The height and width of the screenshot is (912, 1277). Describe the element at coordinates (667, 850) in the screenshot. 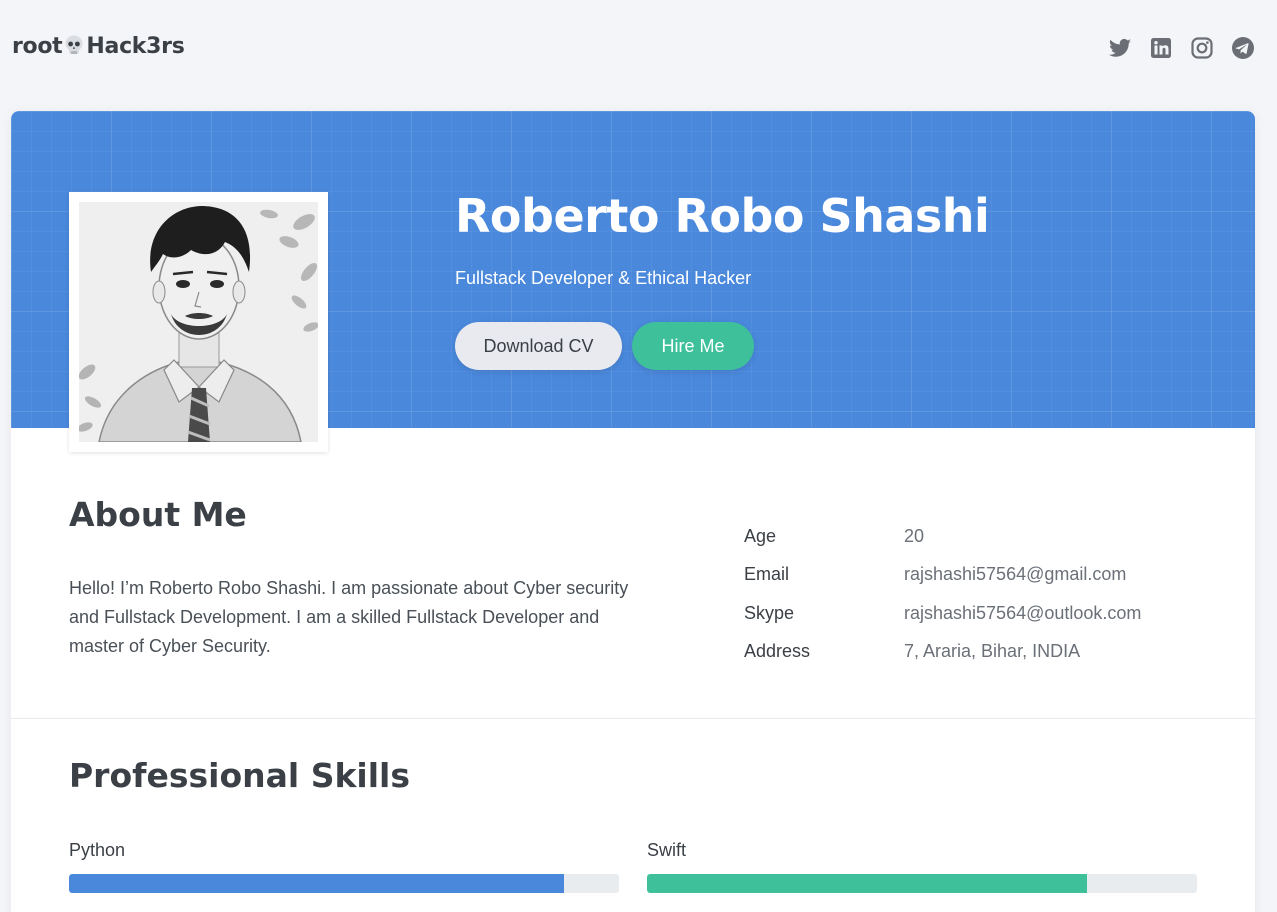

I see `skill-label: Swift` at that location.